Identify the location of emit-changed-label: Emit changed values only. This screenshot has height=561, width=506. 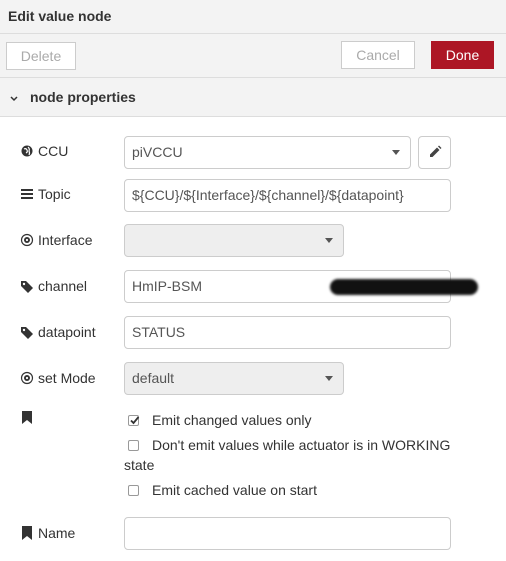
(232, 420).